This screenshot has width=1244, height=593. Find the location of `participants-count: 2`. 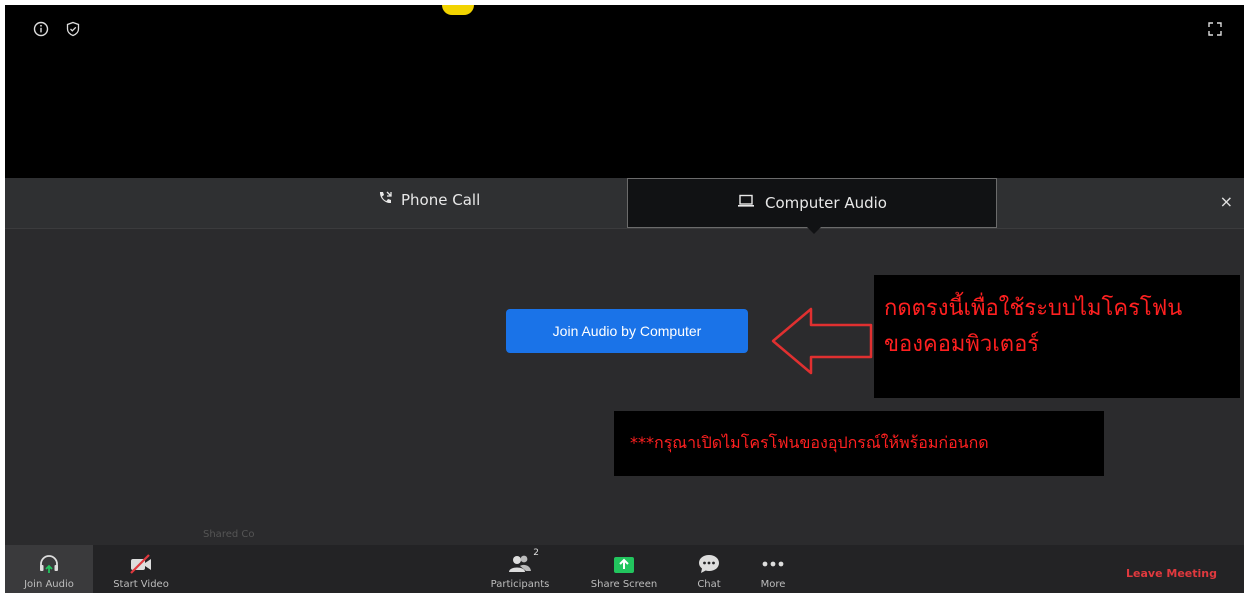

participants-count: 2 is located at coordinates (536, 553).